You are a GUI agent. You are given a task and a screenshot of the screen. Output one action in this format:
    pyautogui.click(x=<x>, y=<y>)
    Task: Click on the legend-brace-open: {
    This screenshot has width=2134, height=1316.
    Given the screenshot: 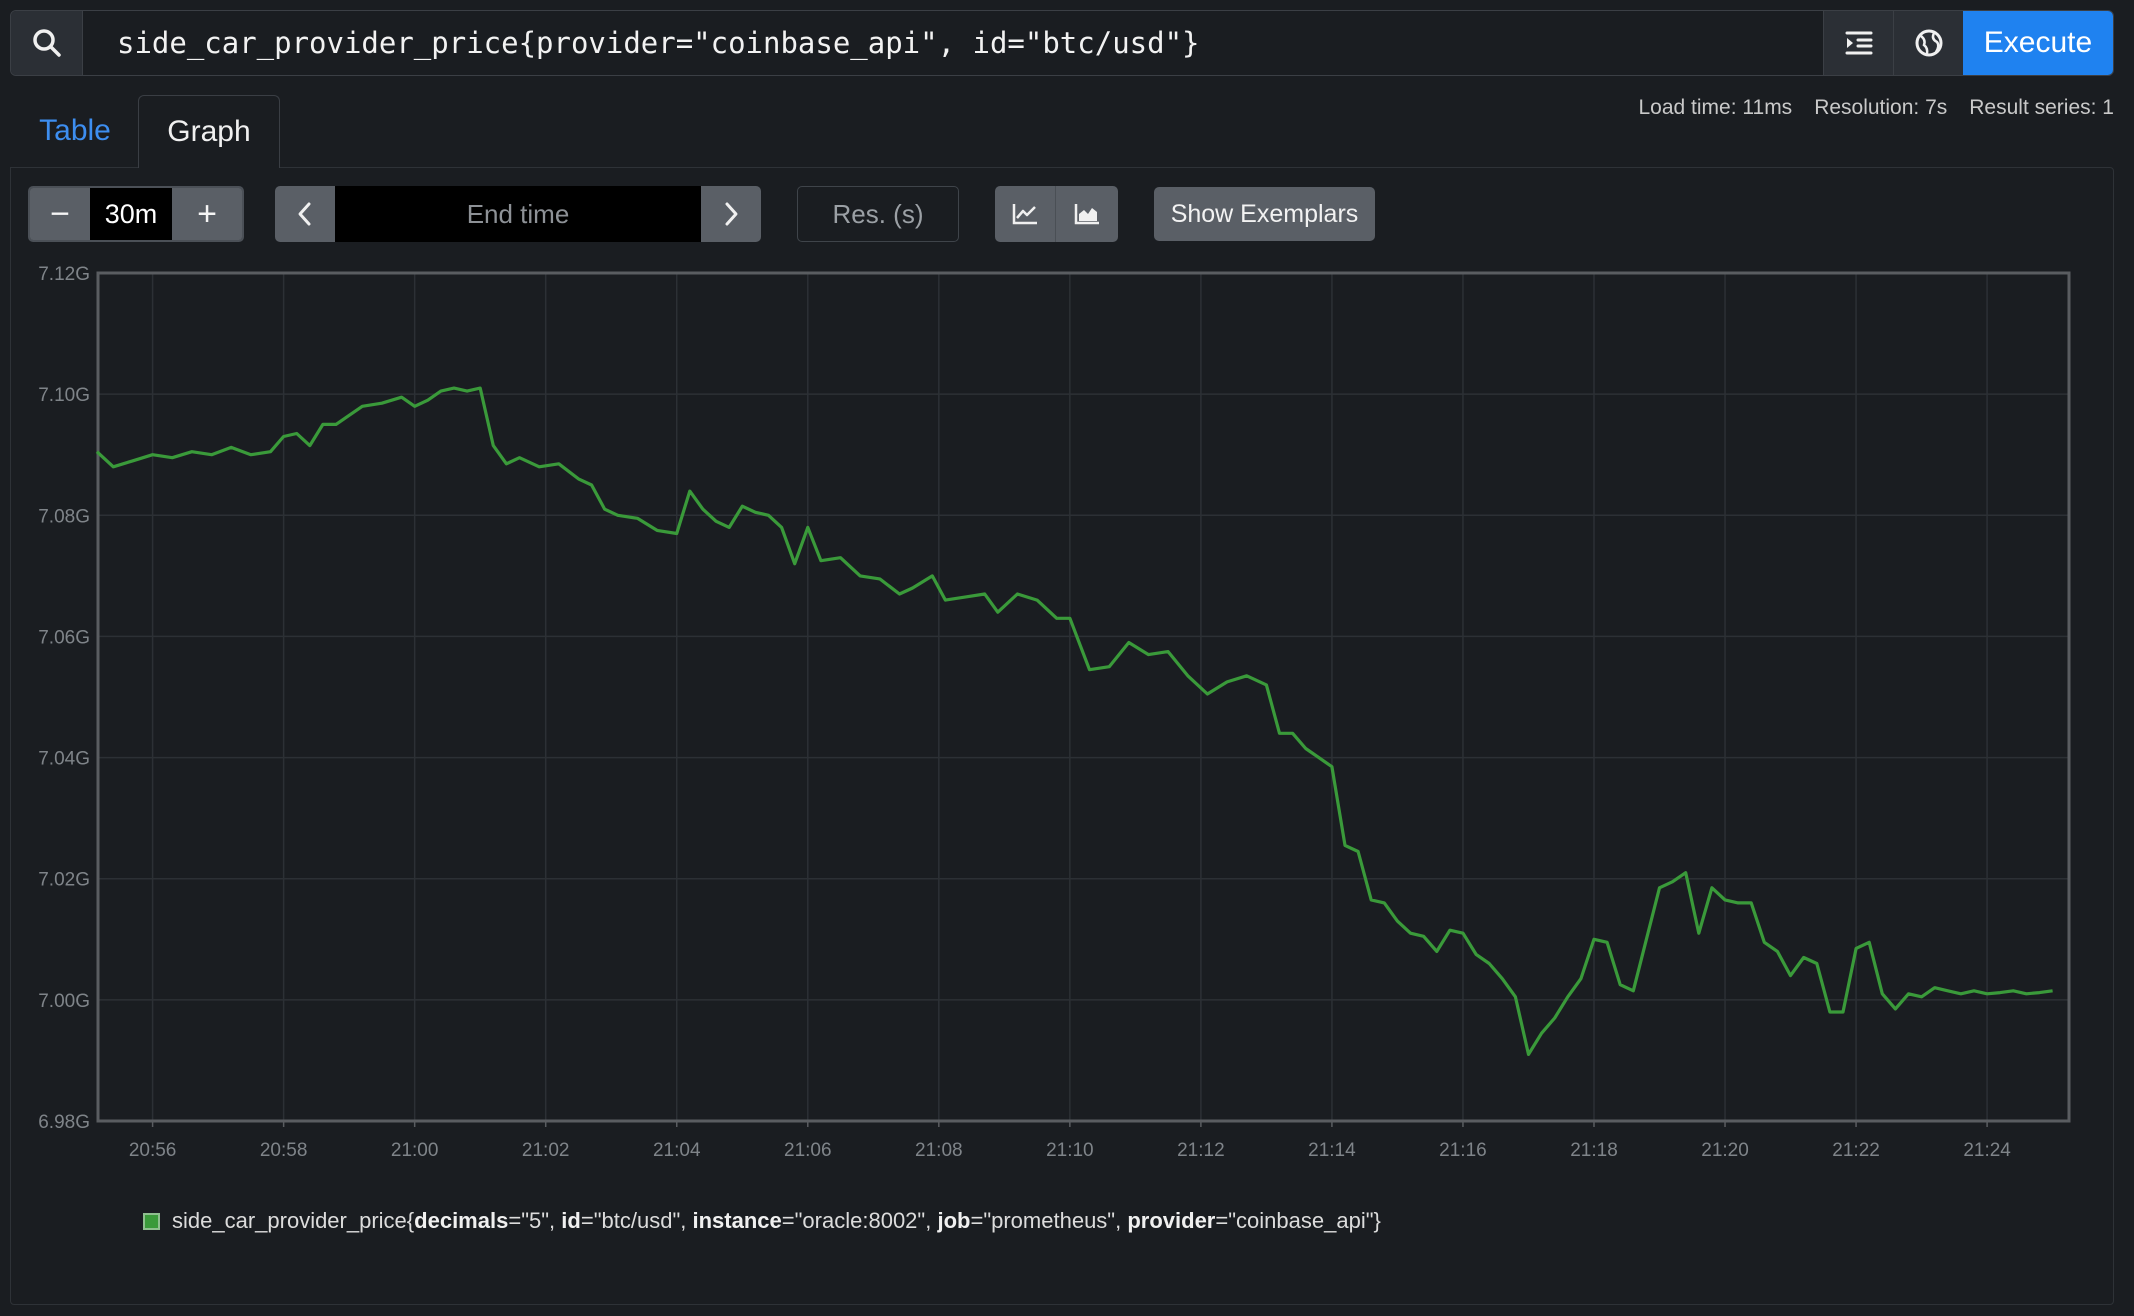 What is the action you would take?
    pyautogui.click(x=410, y=1220)
    